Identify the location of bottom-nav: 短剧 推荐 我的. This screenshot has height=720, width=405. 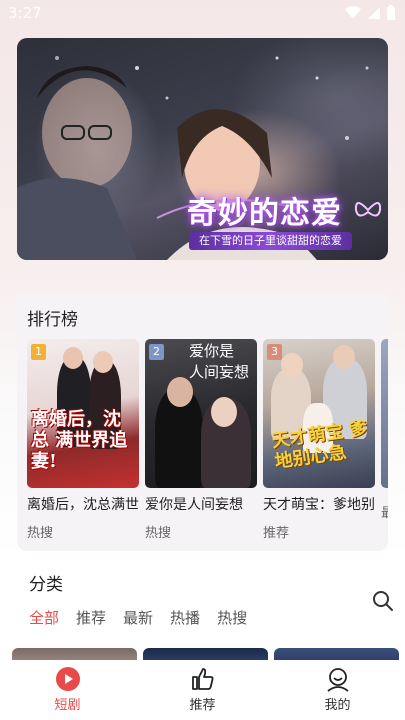
(202, 690).